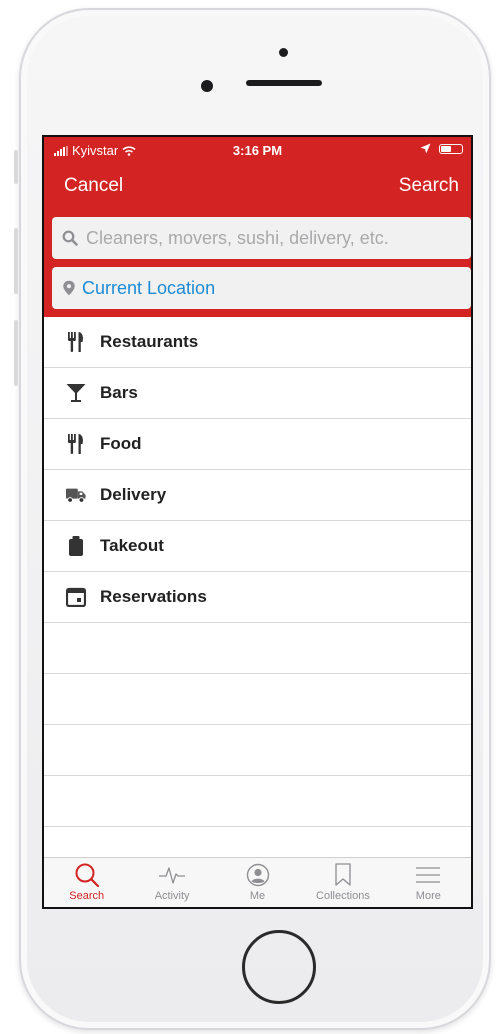  What do you see at coordinates (149, 341) in the screenshot?
I see `category-label: Restaurants` at bounding box center [149, 341].